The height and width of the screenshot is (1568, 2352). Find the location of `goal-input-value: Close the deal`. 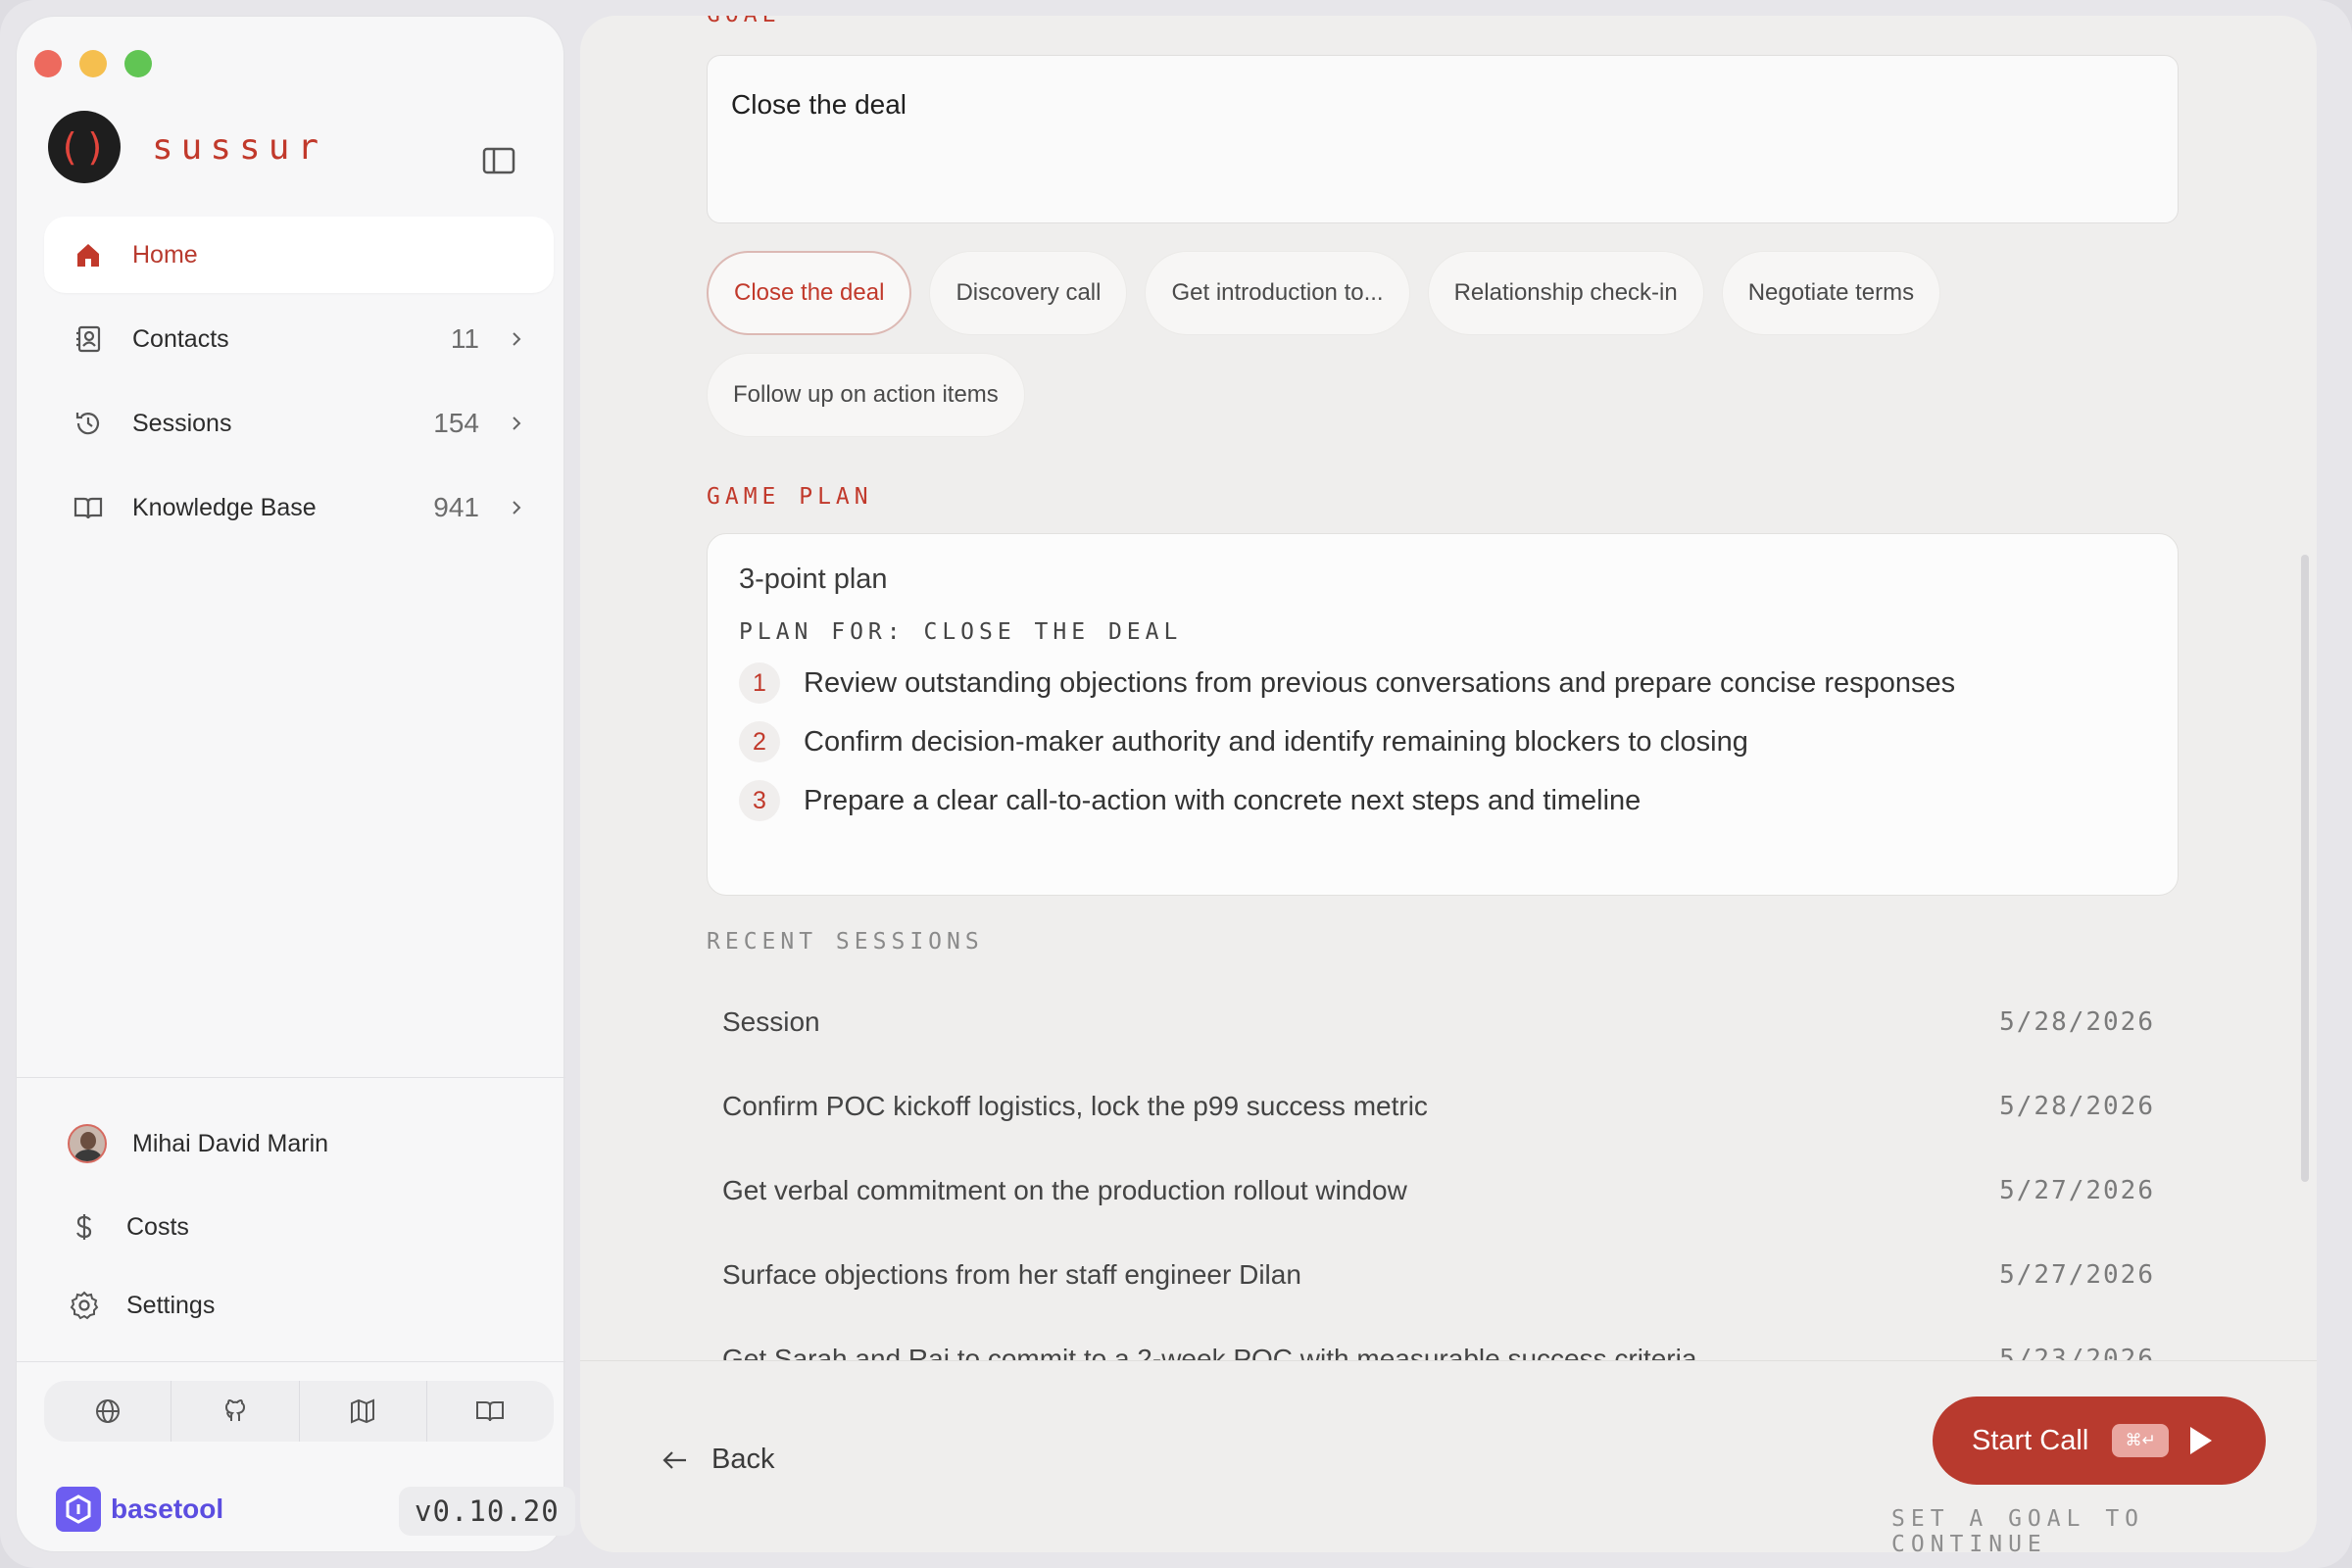

goal-input-value: Close the deal is located at coordinates (819, 104).